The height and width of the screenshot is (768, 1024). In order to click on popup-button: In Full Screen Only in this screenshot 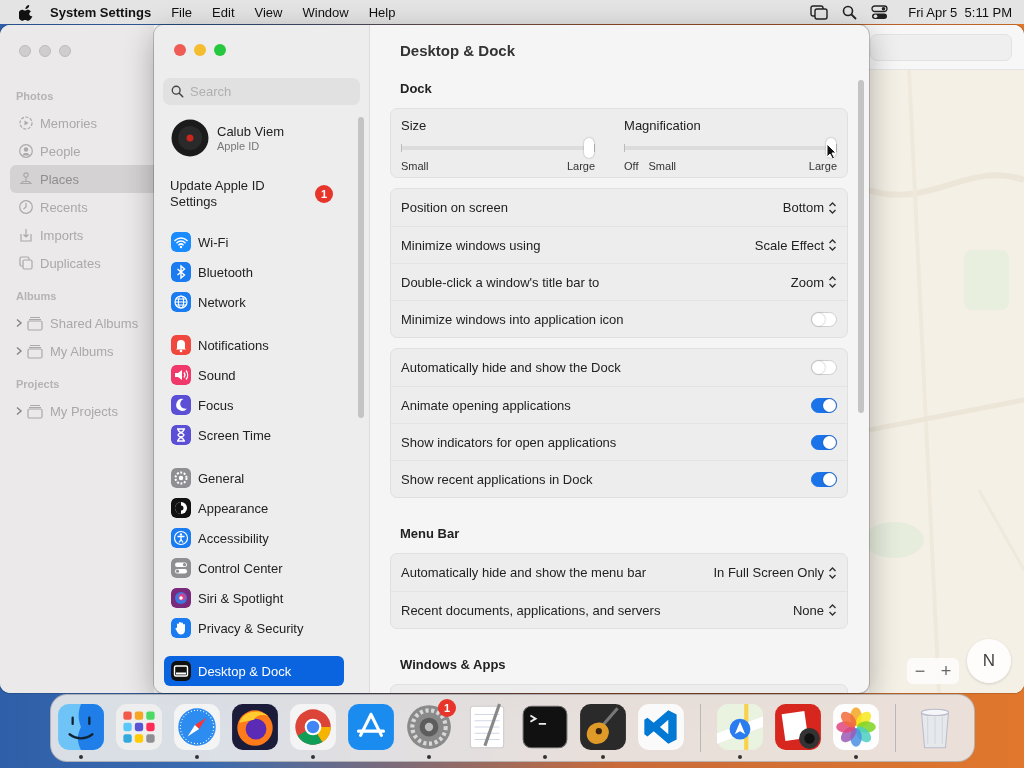, I will do `click(775, 572)`.